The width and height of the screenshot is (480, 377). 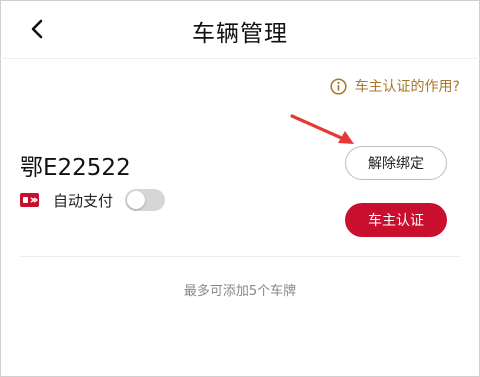 What do you see at coordinates (136, 200) in the screenshot?
I see `toggle-knob` at bounding box center [136, 200].